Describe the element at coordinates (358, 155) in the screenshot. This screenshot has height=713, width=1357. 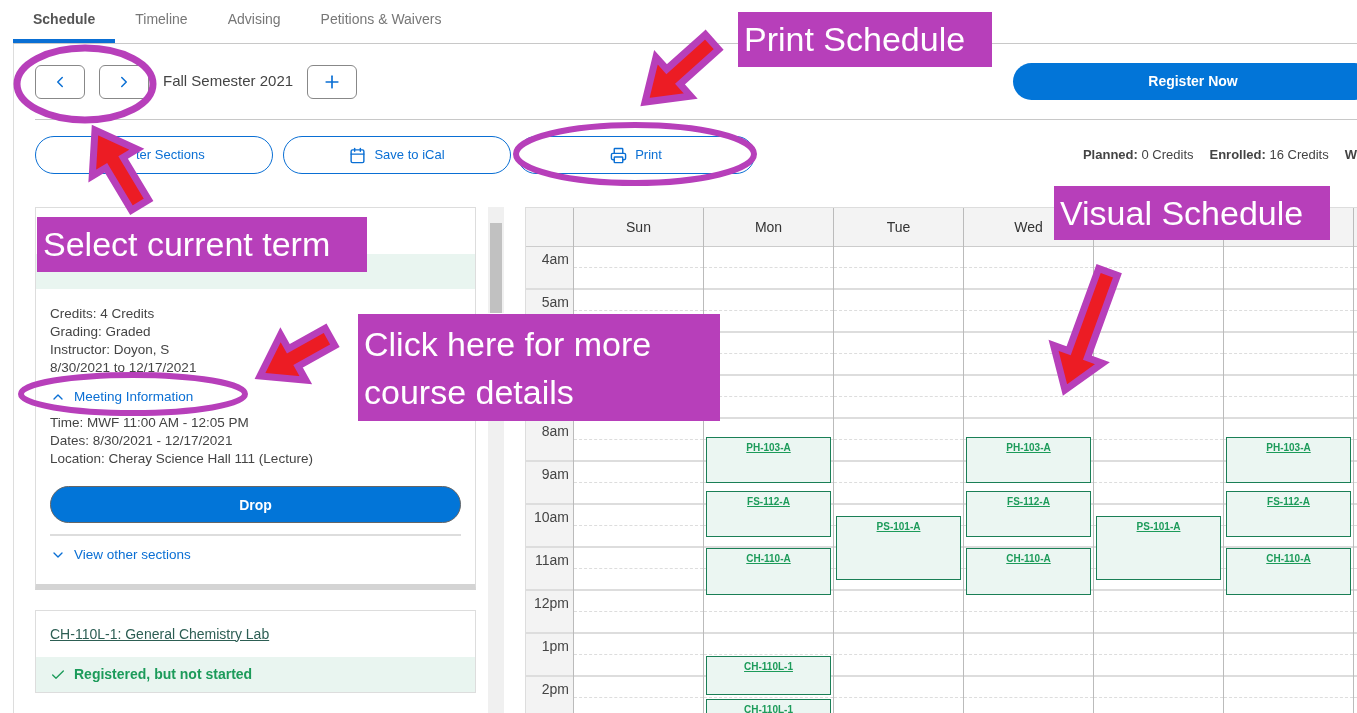
I see `calendar-icon` at that location.